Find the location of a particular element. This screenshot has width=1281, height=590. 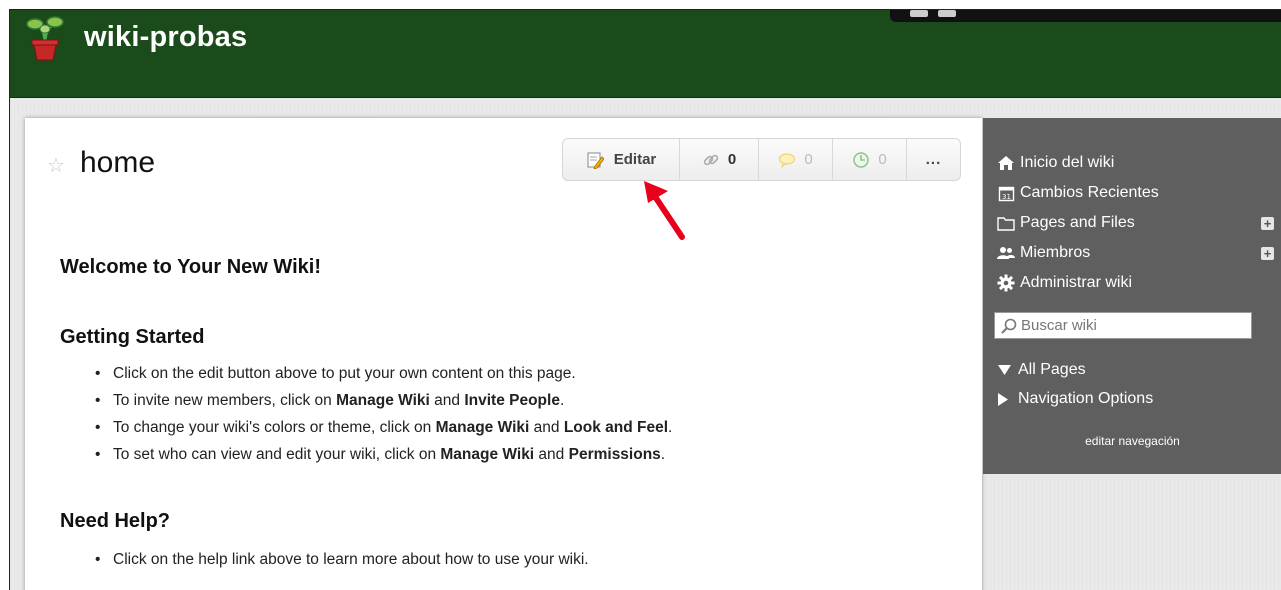

edit-navigation-link: editar navegación is located at coordinates (1132, 441).